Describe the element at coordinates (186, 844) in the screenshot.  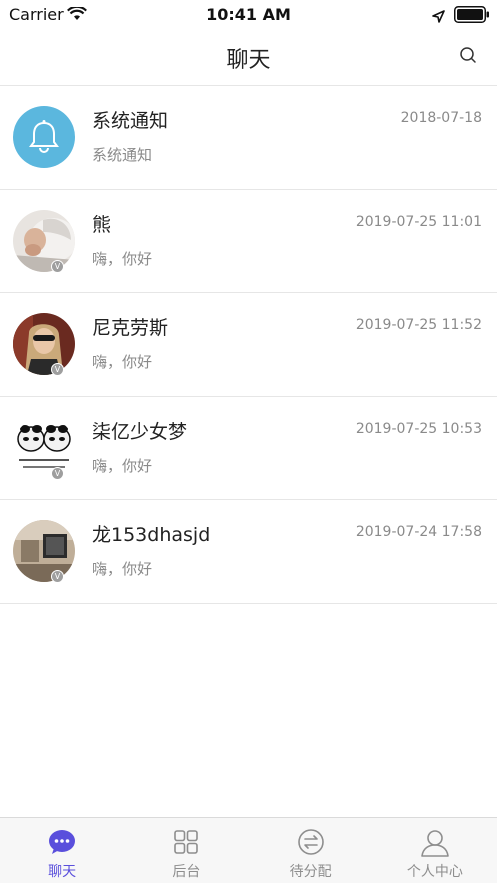
I see `grid-icon` at that location.